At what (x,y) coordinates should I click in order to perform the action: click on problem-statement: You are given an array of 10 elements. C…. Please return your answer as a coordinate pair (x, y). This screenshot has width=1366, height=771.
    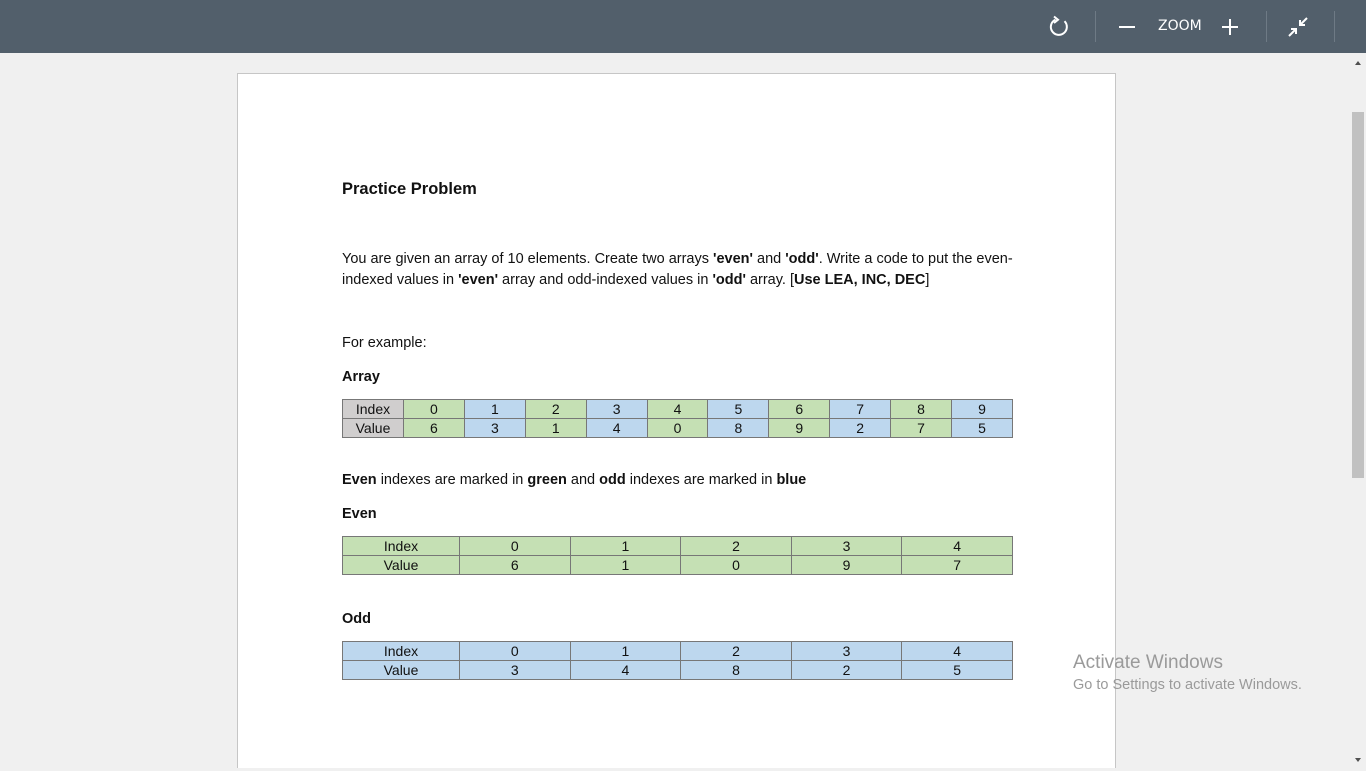
    Looking at the image, I should click on (682, 270).